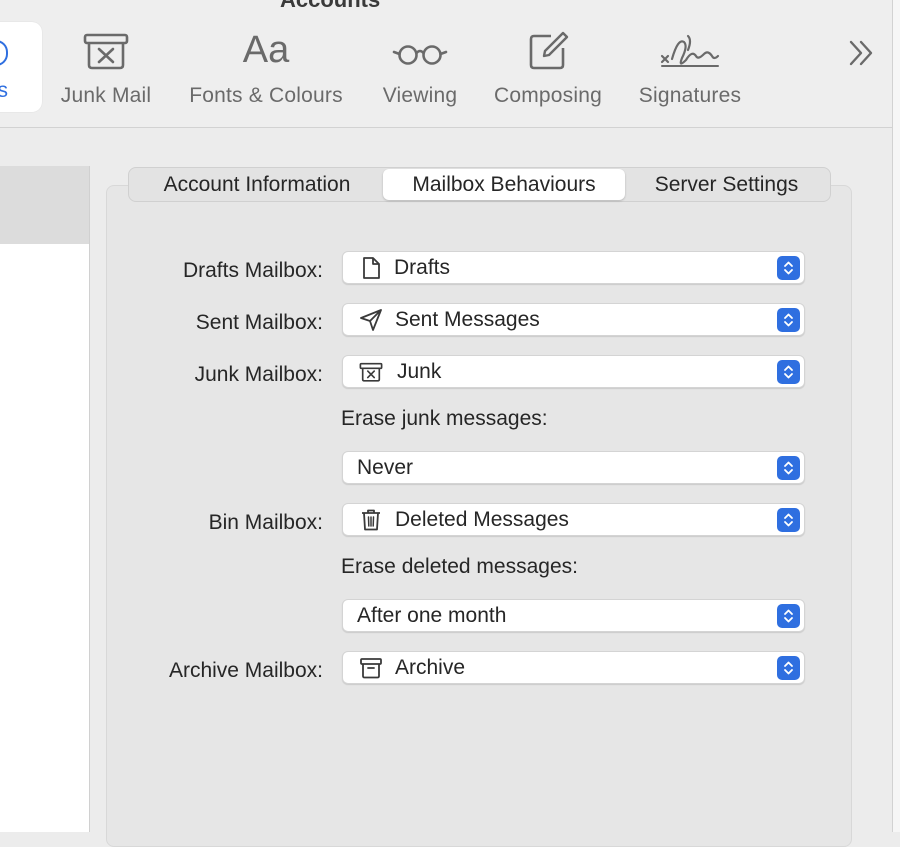 The width and height of the screenshot is (900, 847). What do you see at coordinates (573, 319) in the screenshot?
I see `sent-mailbox-popup: Sent Messages` at bounding box center [573, 319].